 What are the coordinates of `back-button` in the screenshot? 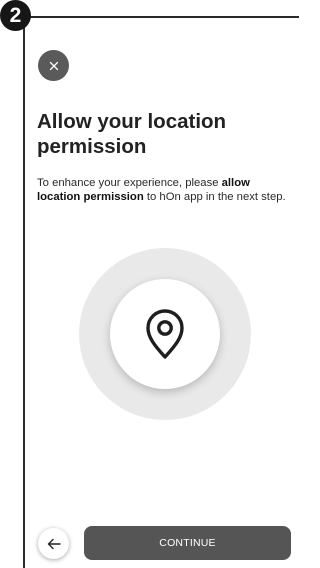 It's located at (53, 543).